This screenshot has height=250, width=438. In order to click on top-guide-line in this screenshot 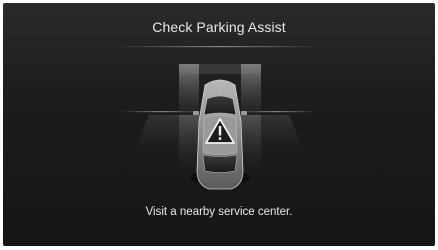, I will do `click(219, 47)`.